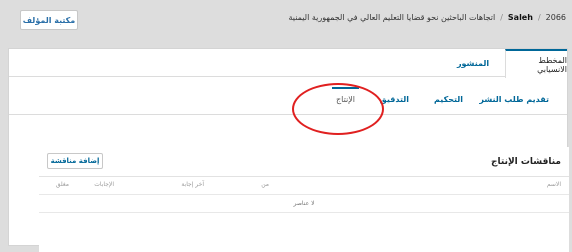 The image size is (572, 252). Describe the element at coordinates (75, 161) in the screenshot. I see `add-discussion-button: إضافة مناقشة` at that location.